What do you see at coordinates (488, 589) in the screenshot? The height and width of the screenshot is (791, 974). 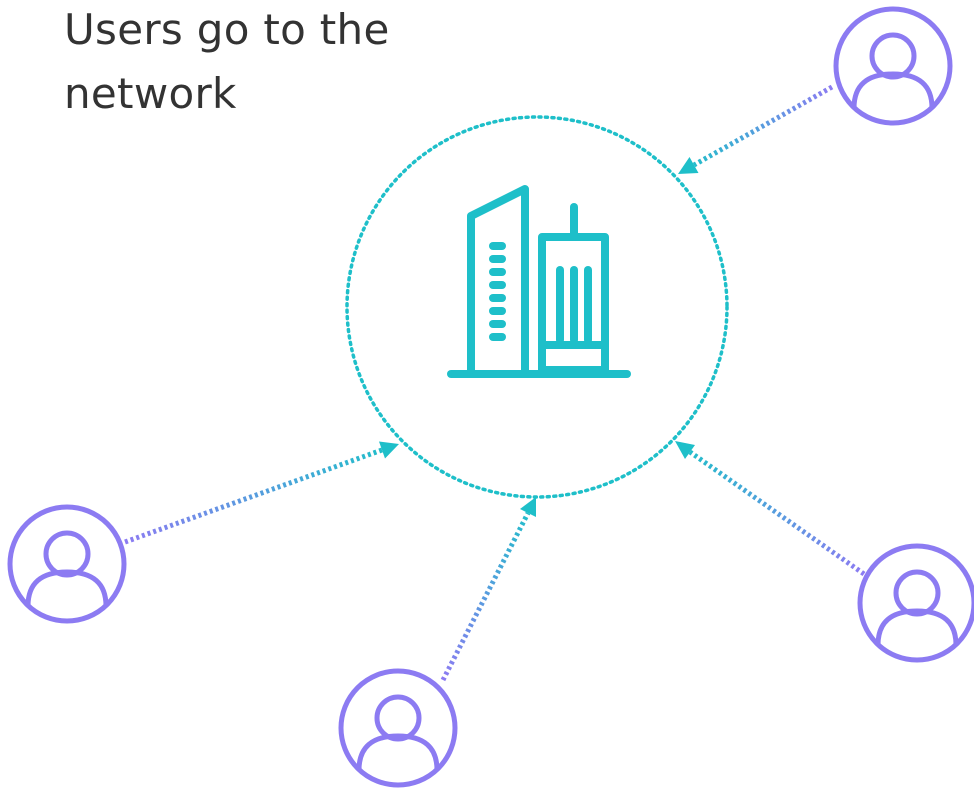 I see `arrow-bottom` at bounding box center [488, 589].